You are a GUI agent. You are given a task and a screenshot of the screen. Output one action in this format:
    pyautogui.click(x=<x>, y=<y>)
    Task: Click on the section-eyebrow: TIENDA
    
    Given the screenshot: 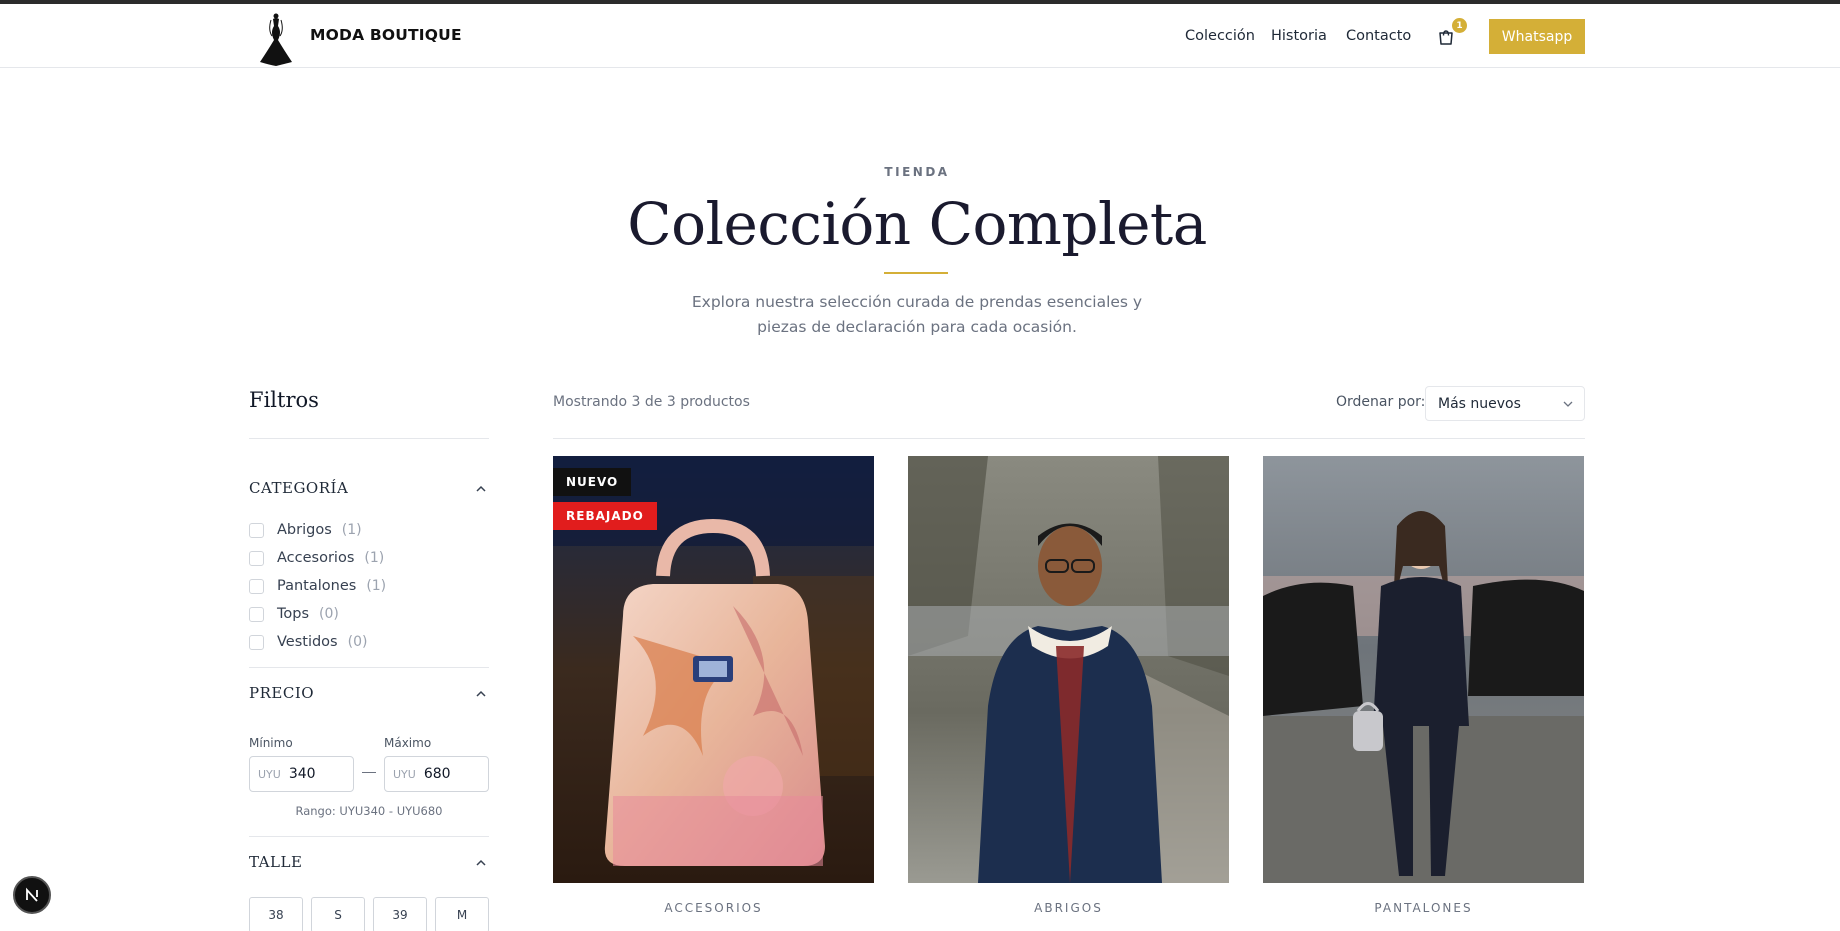 What is the action you would take?
    pyautogui.click(x=917, y=172)
    